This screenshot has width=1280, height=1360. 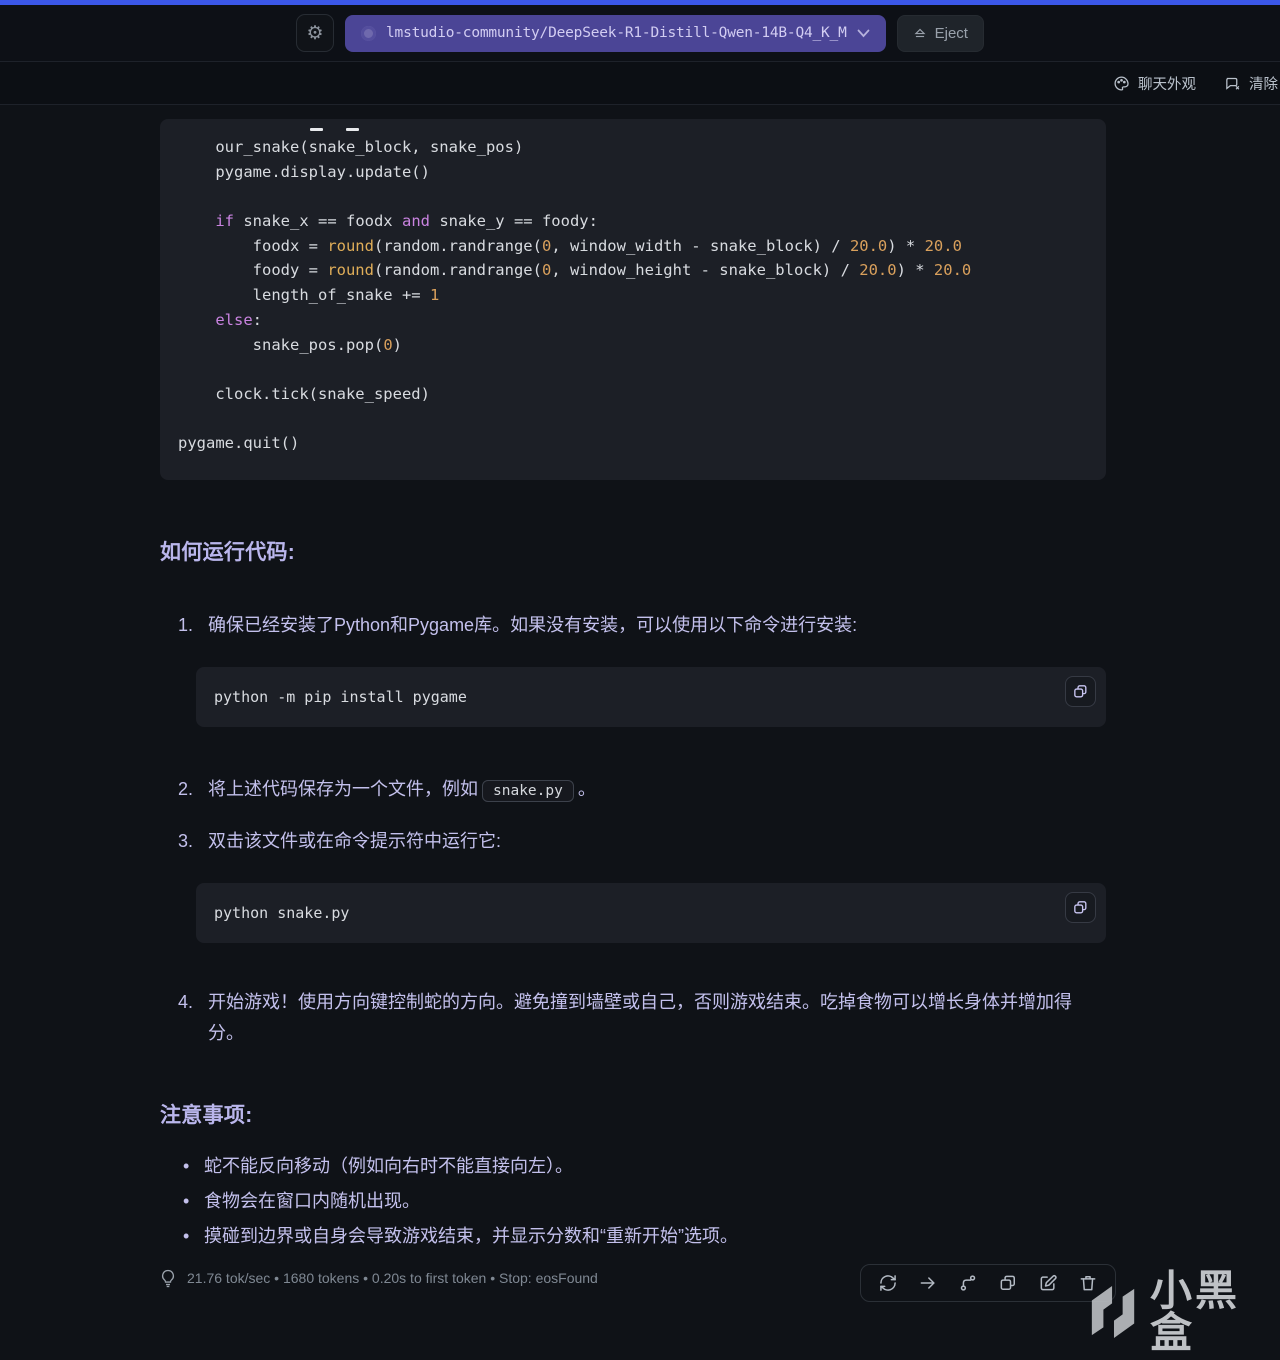 What do you see at coordinates (642, 841) in the screenshot?
I see `step-3: 3. 双击该文件或在命令提示符中运行它:` at bounding box center [642, 841].